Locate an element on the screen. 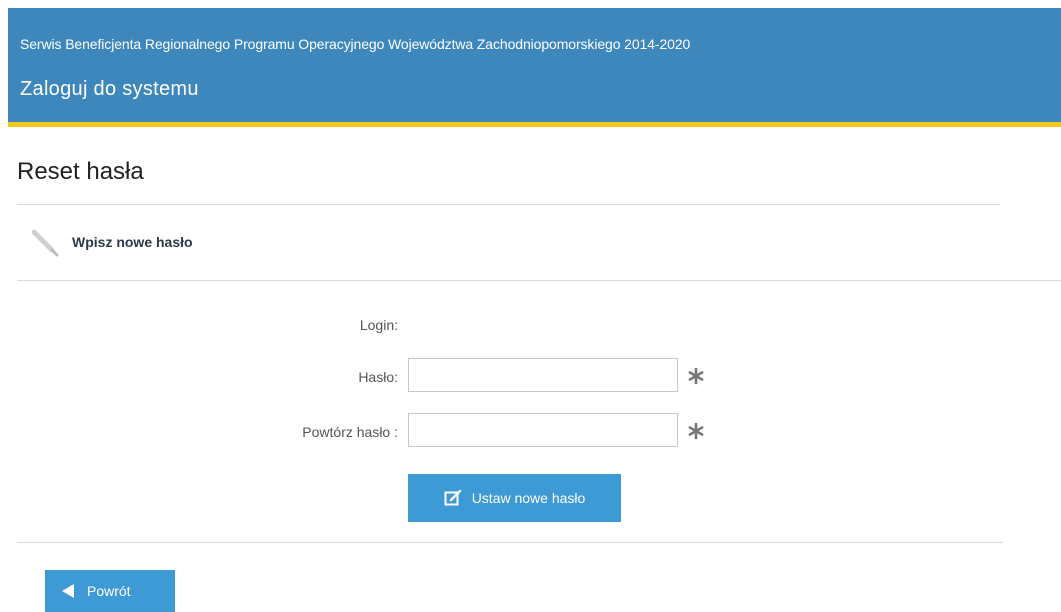  page-title: Reset hasła is located at coordinates (80, 171).